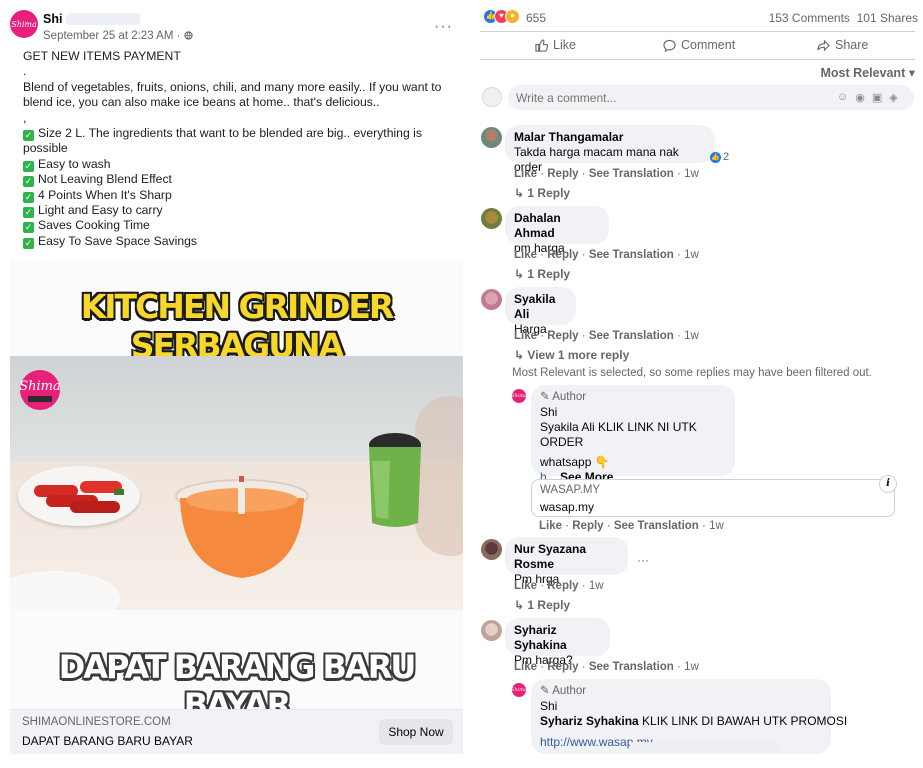 The width and height of the screenshot is (923, 768). I want to click on comment-bubble: Nur Syazana Rosme Pm hrga, so click(566, 561).